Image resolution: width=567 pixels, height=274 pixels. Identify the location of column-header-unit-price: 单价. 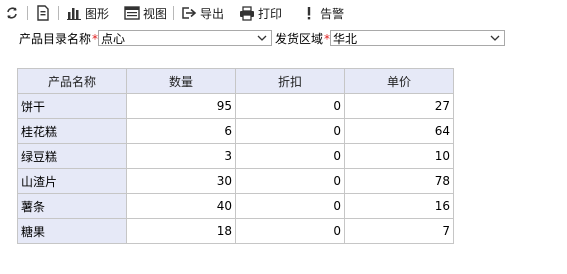
(399, 81).